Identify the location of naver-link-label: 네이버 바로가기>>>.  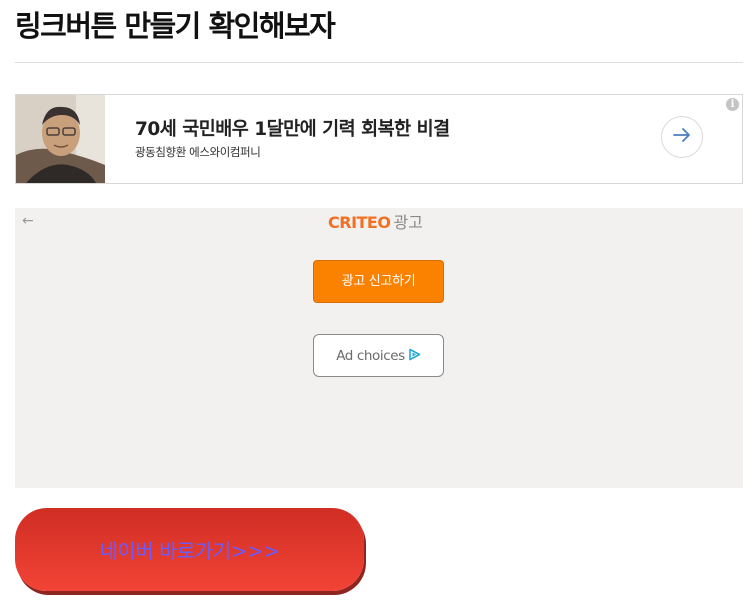
(189, 551).